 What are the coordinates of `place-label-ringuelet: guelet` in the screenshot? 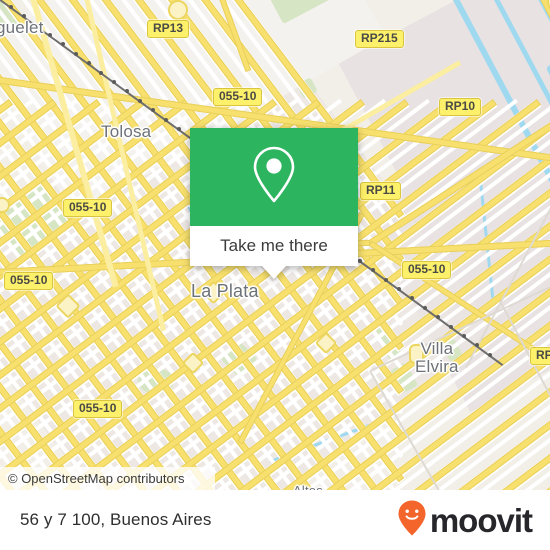 It's located at (22, 27).